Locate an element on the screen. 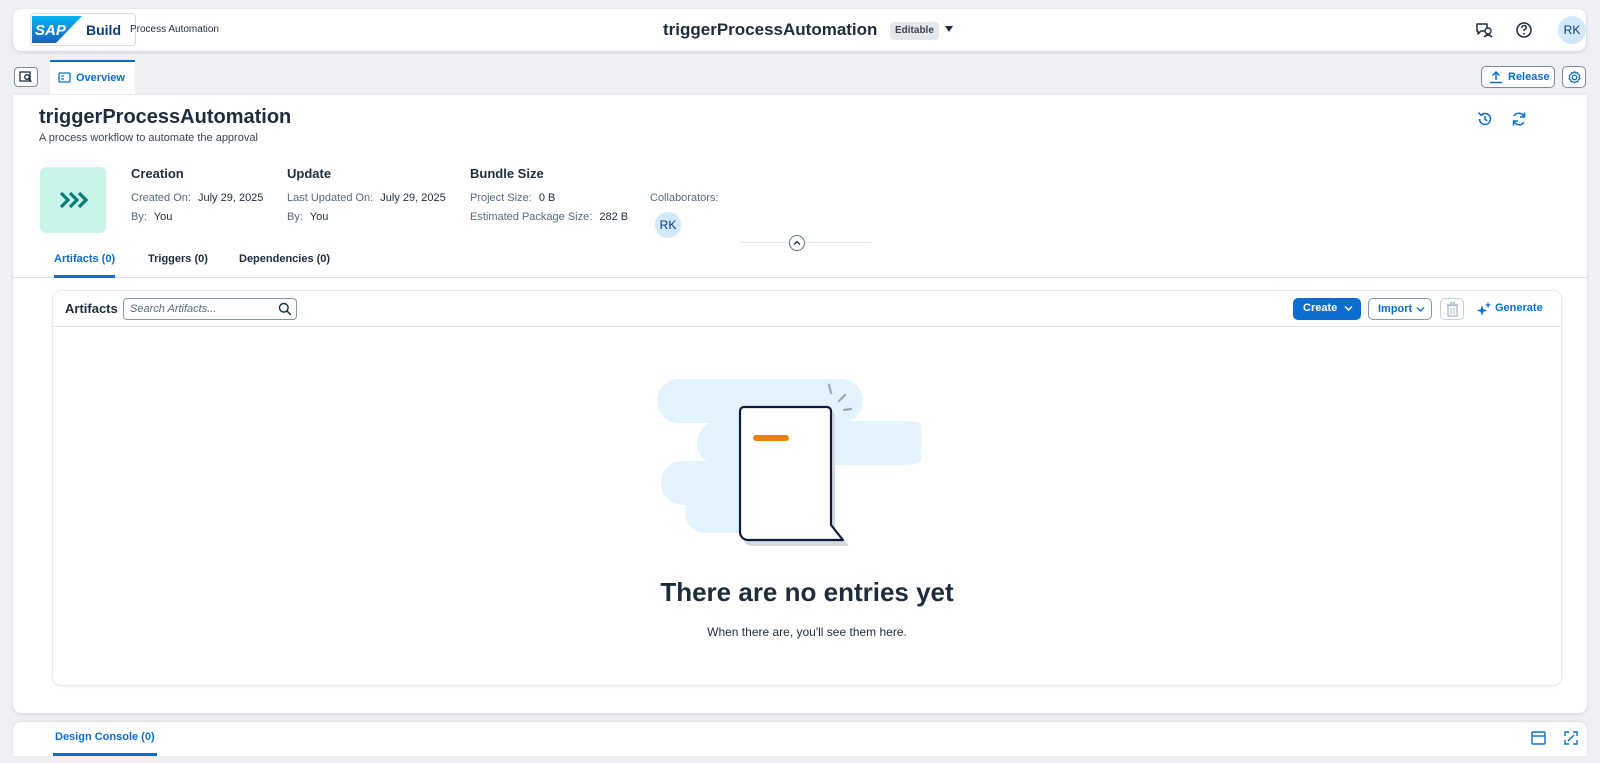 The width and height of the screenshot is (1600, 763). tab-artifacts: Artifacts (0) is located at coordinates (85, 265).